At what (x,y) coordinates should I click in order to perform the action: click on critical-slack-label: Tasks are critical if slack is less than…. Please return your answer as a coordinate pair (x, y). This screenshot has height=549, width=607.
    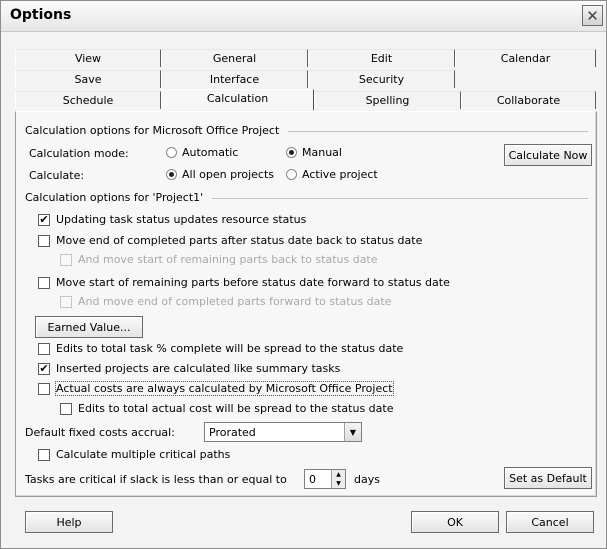
    Looking at the image, I should click on (156, 479).